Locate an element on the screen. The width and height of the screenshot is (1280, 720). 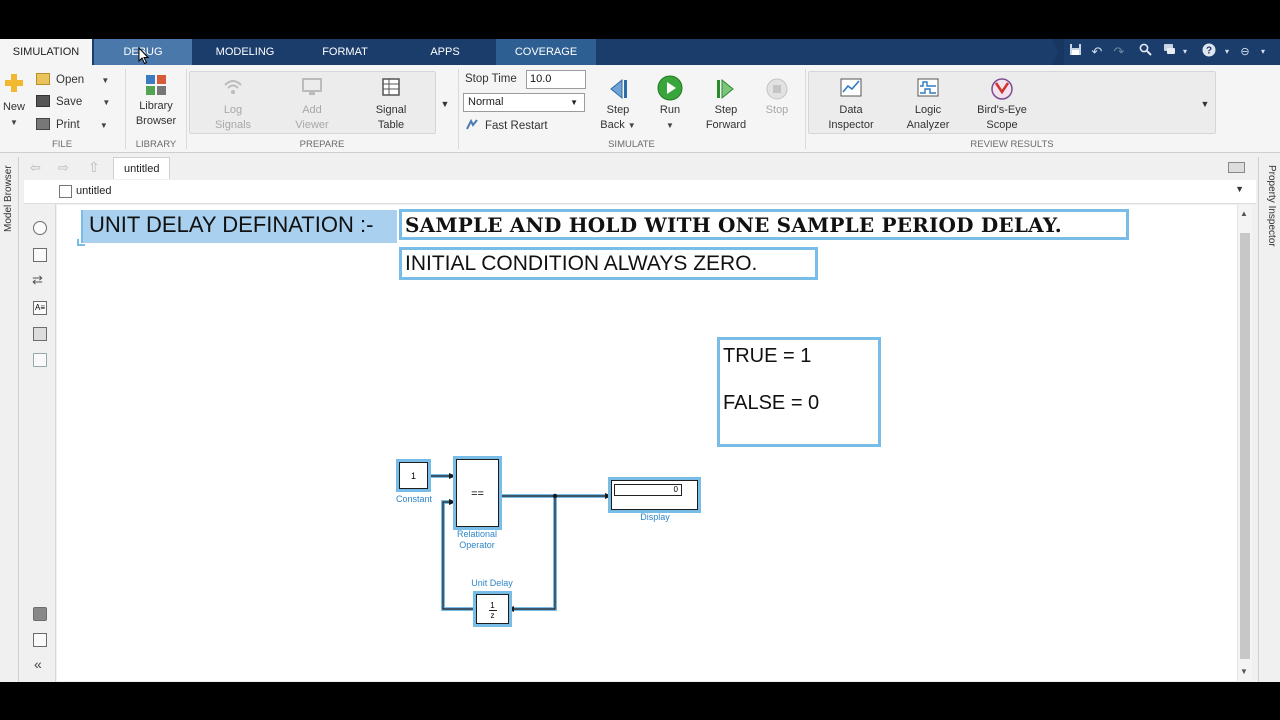
display-block: 0 is located at coordinates (654, 495).